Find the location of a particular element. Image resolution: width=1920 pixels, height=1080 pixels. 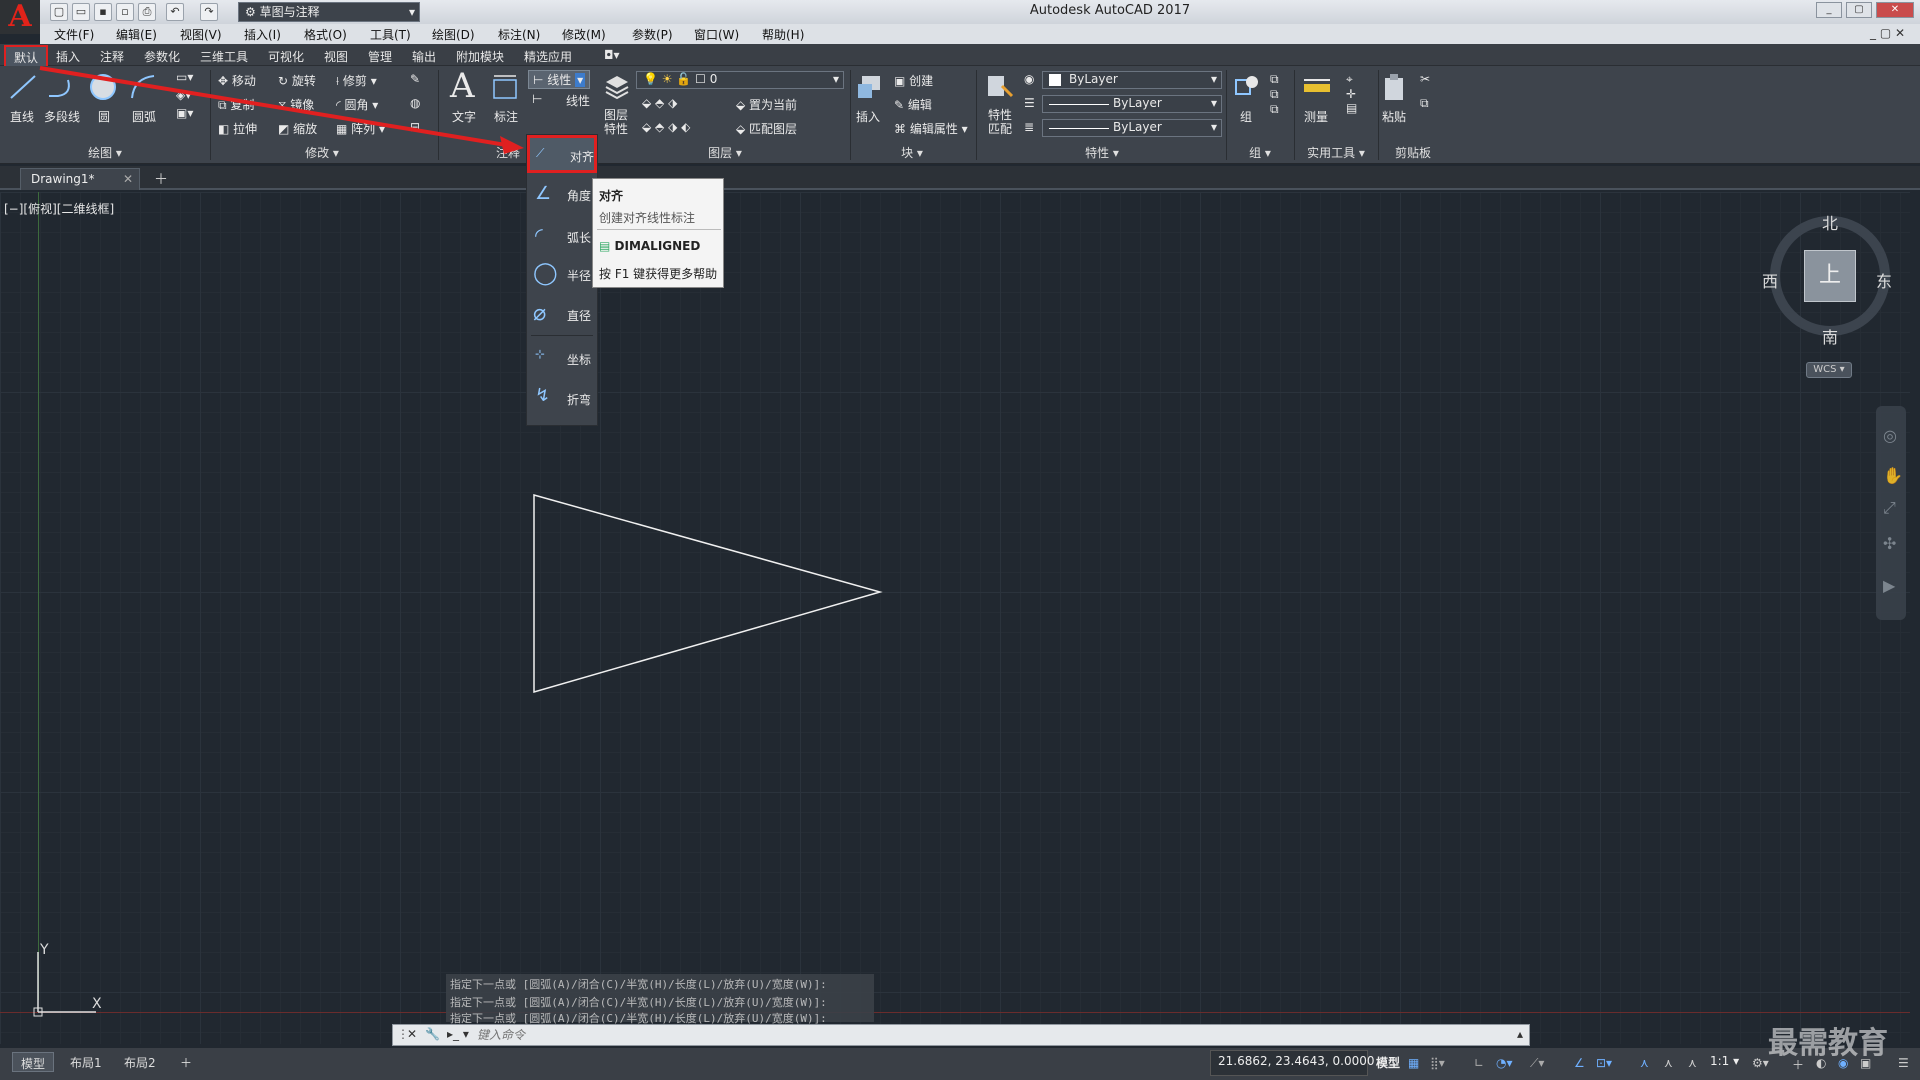

rotate-button: ↻ 旋转 is located at coordinates (297, 80).